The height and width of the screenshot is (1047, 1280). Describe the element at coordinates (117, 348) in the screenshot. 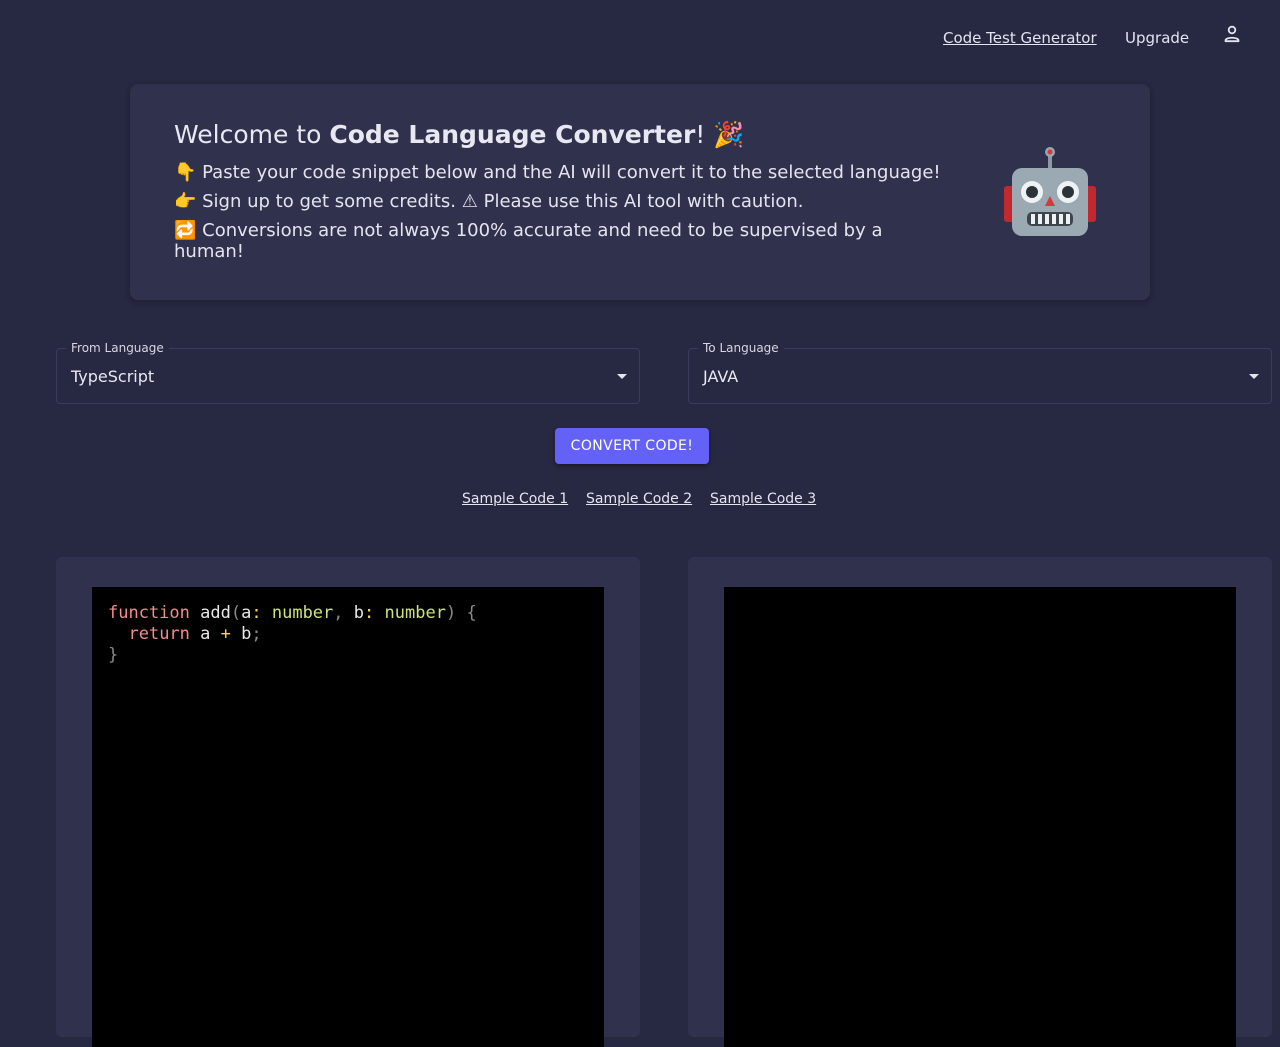

I see `from-language-label: From Language` at that location.